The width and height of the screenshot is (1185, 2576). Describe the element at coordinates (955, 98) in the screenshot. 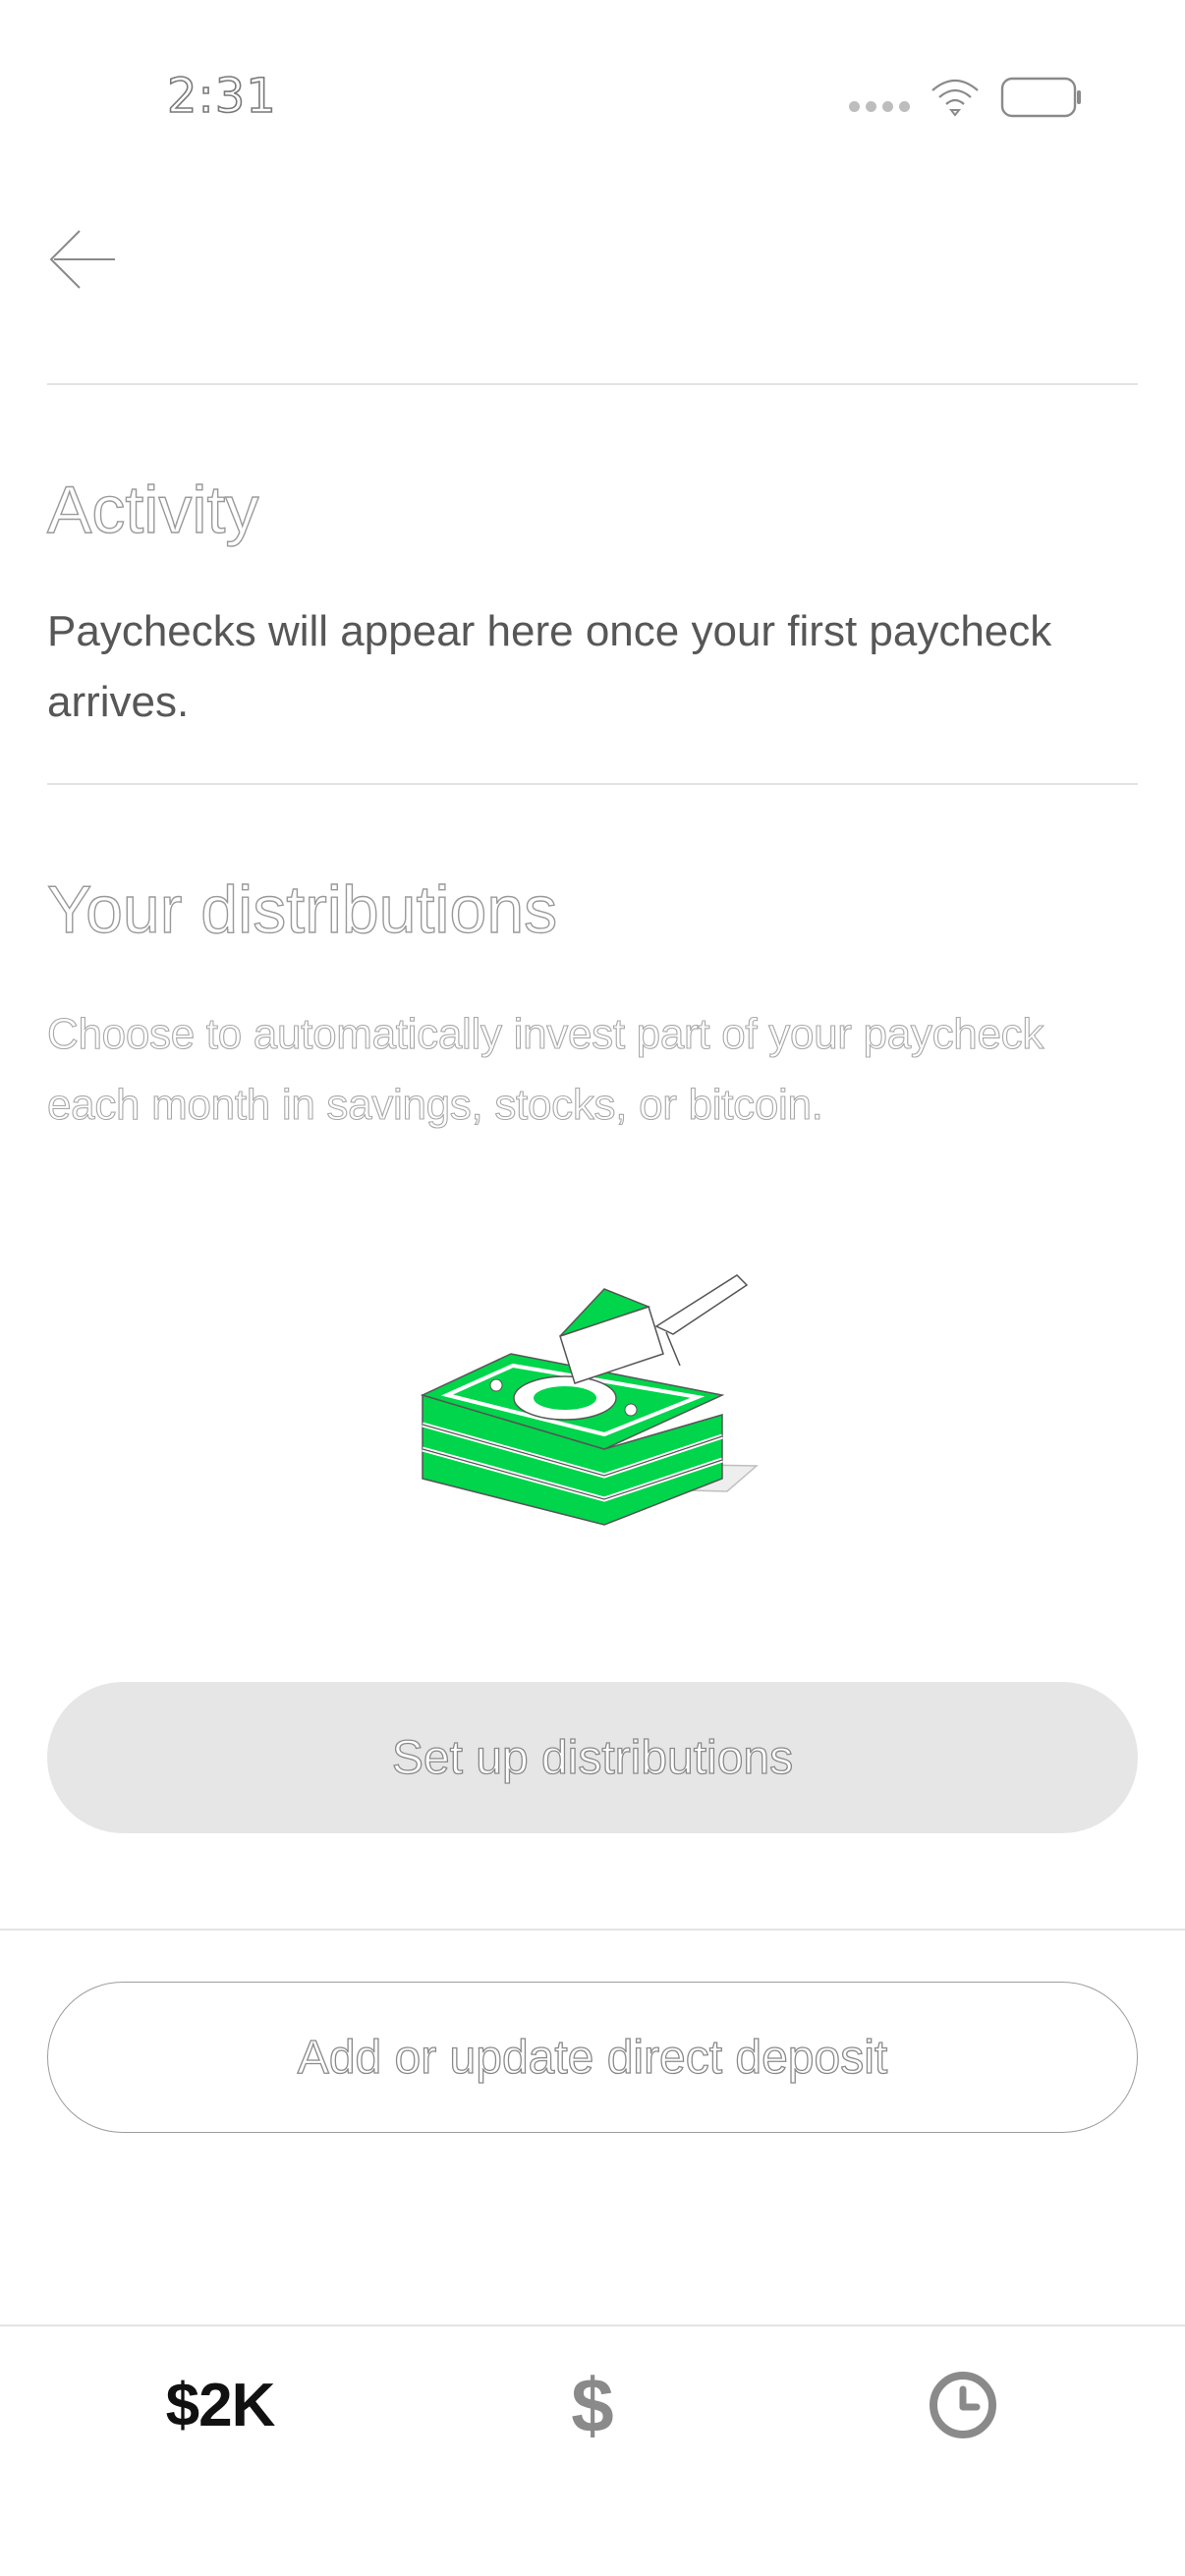

I see `wifi-icon` at that location.